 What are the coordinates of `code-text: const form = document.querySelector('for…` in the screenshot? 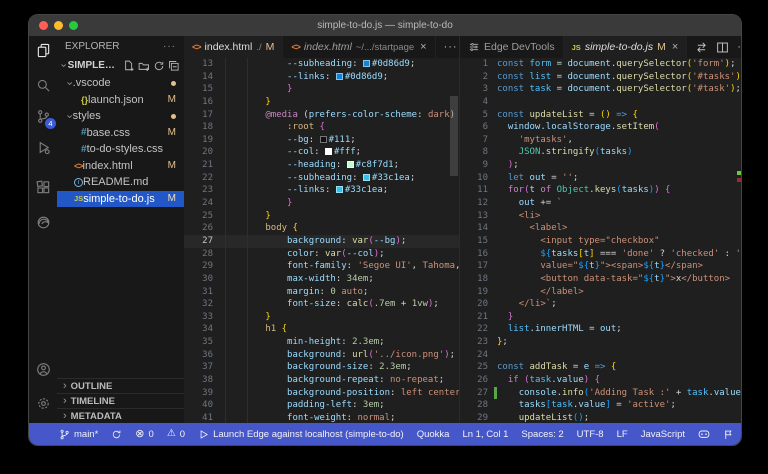 It's located at (616, 64).